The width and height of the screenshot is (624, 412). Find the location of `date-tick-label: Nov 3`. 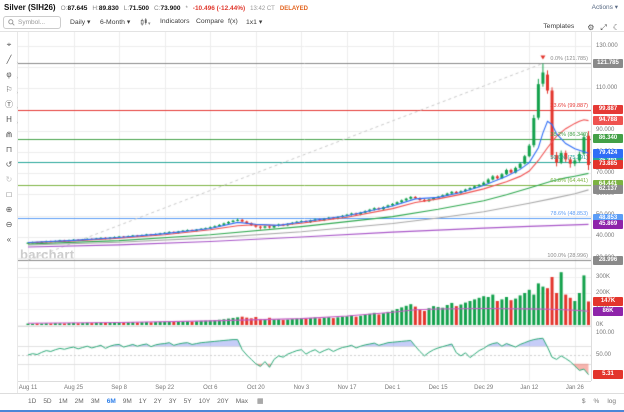

date-tick-label: Nov 3 is located at coordinates (301, 388).